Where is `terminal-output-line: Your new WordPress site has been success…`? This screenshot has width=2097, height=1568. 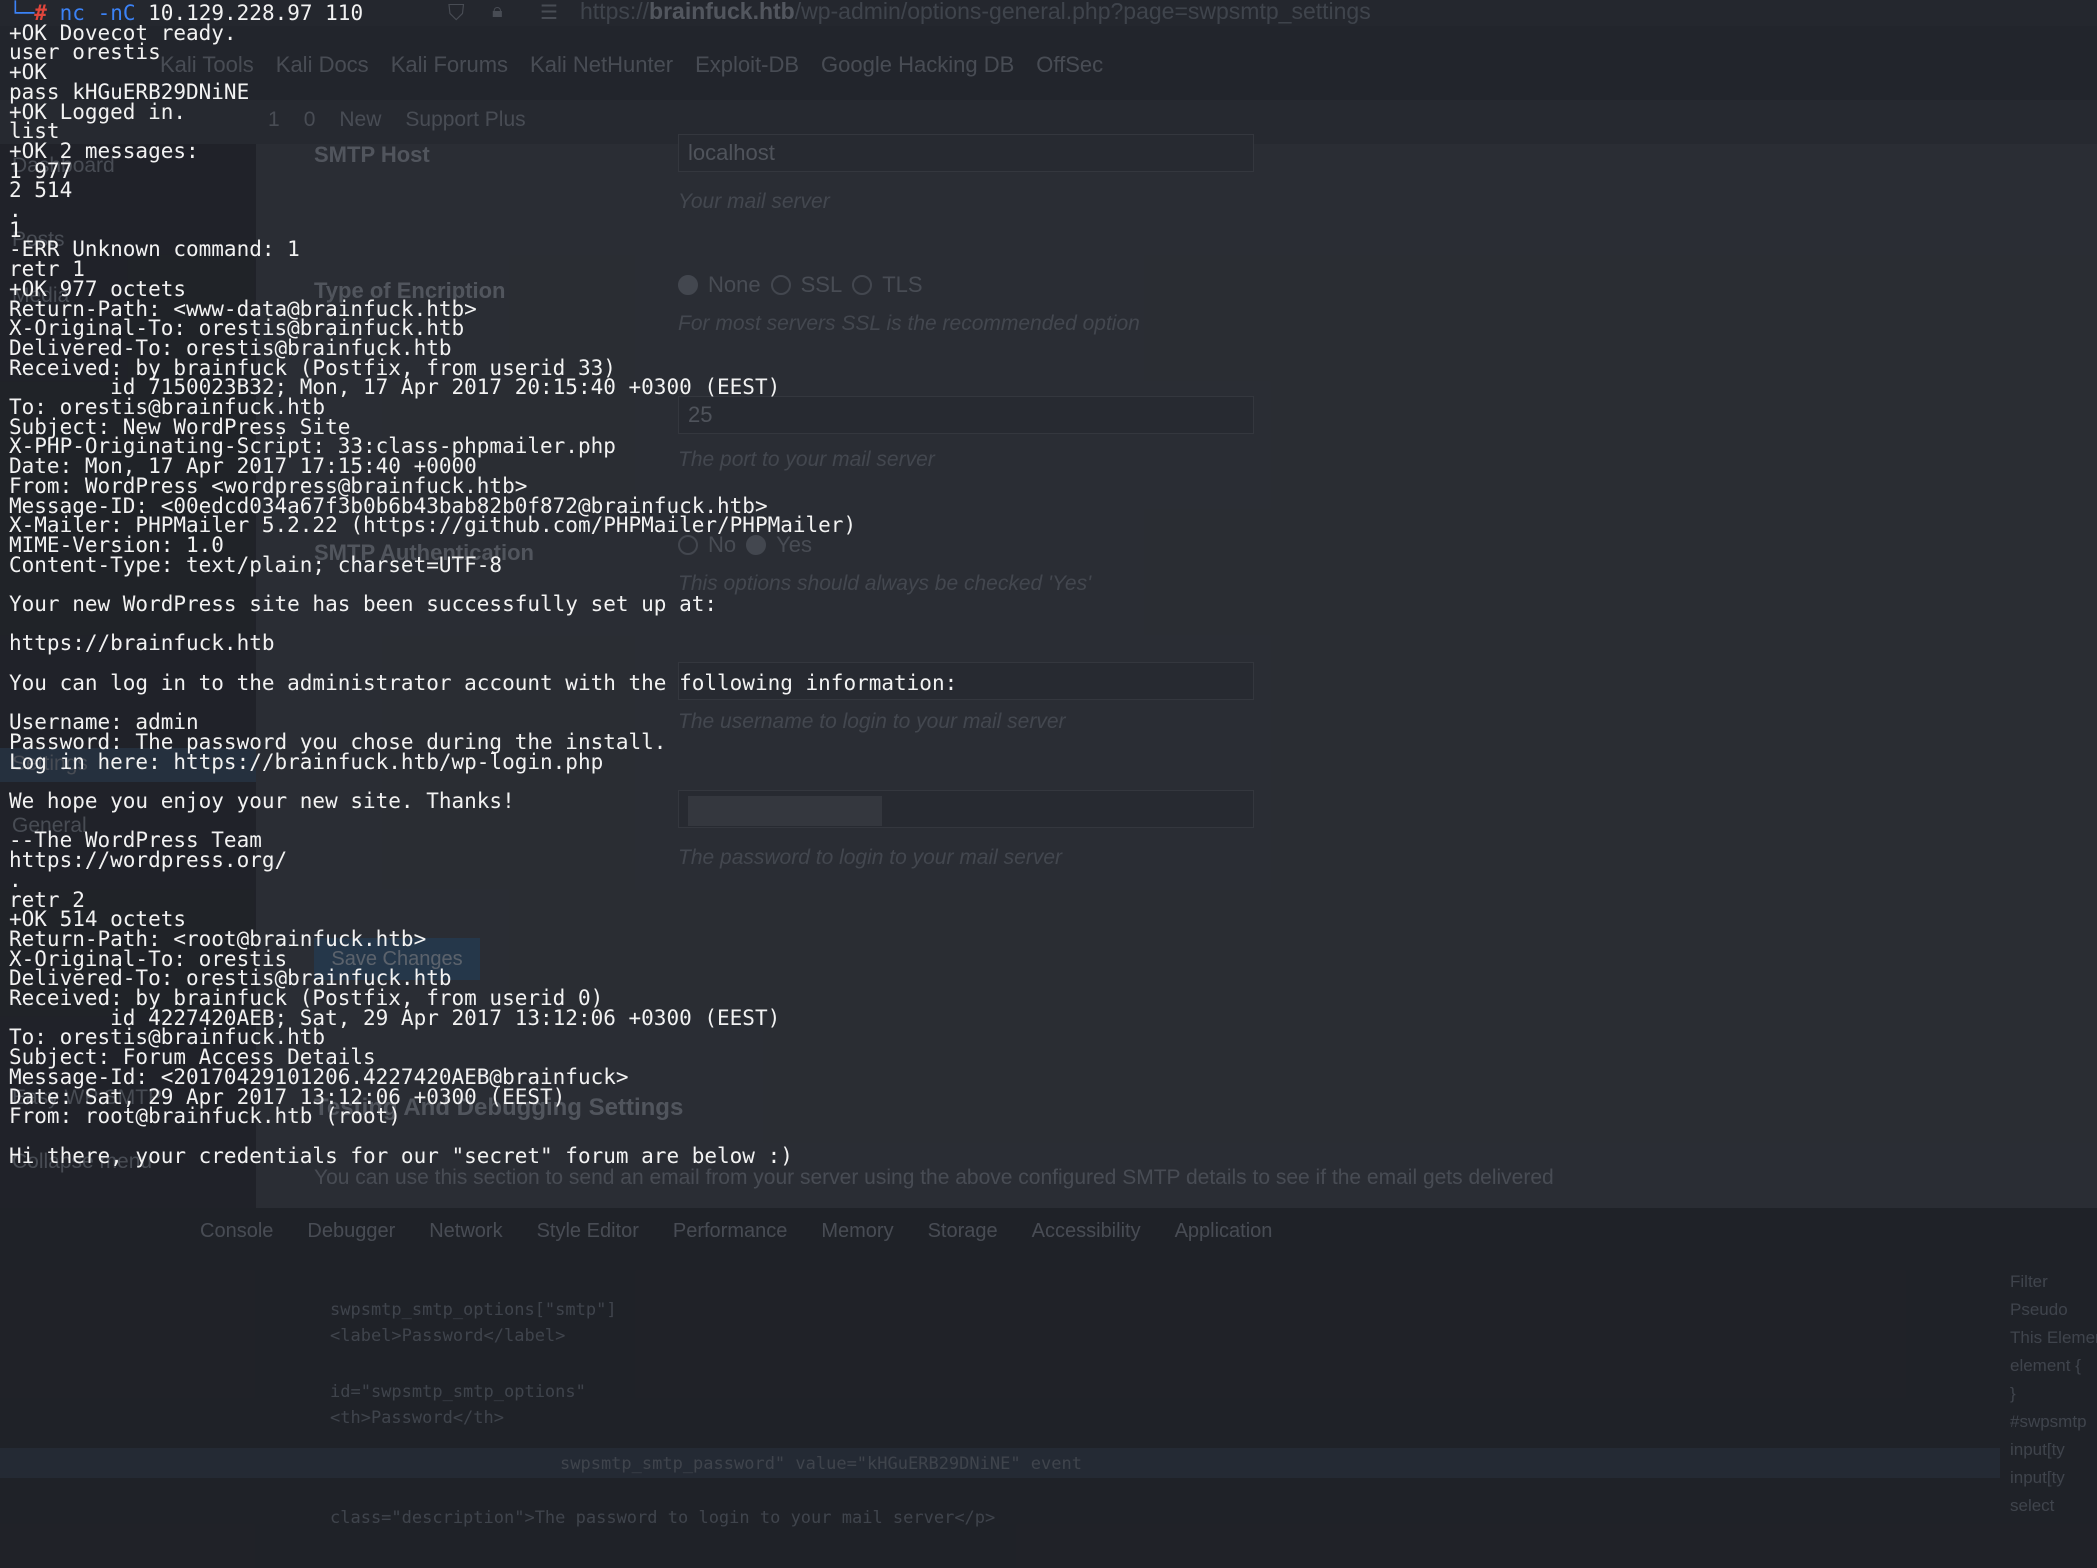
terminal-output-line: Your new WordPress site has been success… is located at coordinates (363, 604).